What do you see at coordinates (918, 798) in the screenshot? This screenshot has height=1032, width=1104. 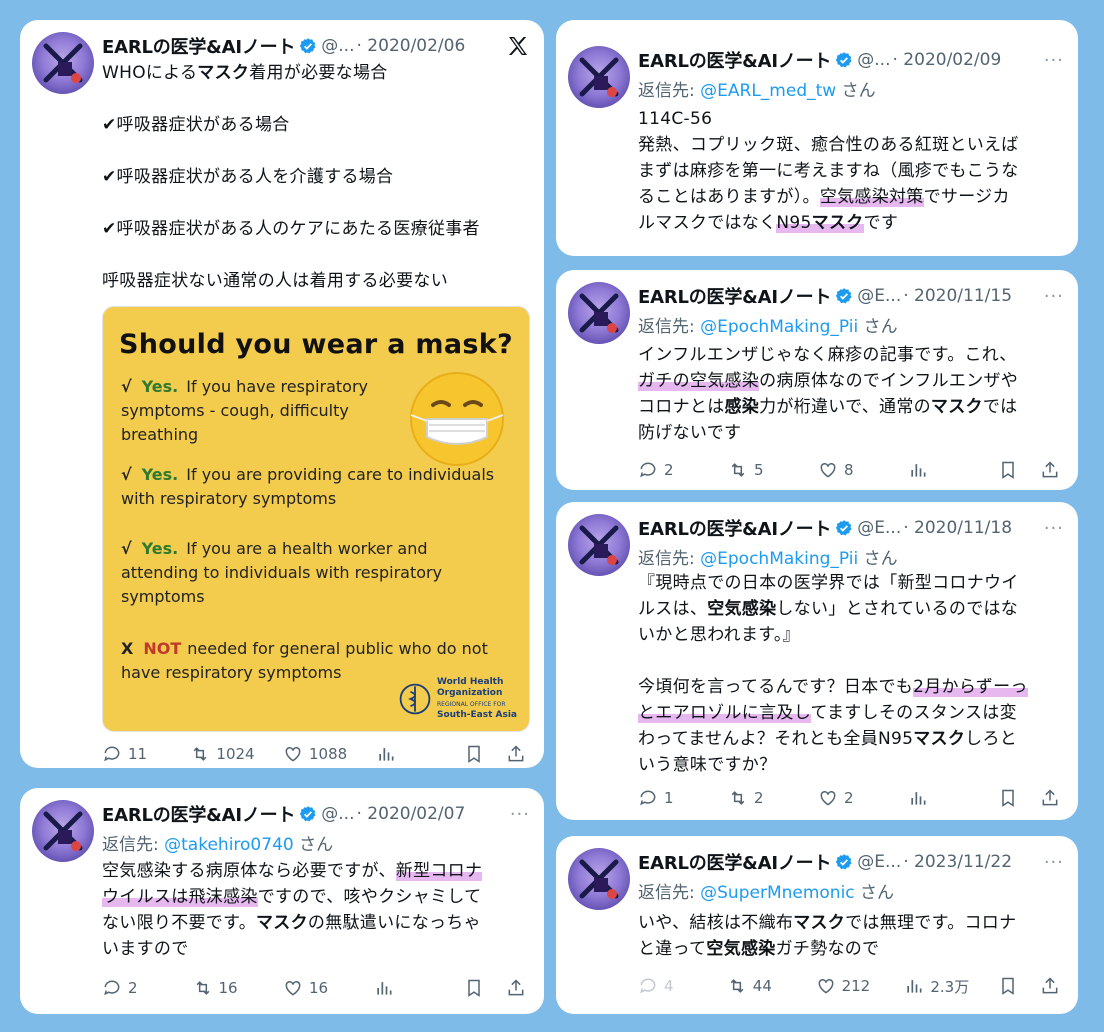 I see `views-icon` at bounding box center [918, 798].